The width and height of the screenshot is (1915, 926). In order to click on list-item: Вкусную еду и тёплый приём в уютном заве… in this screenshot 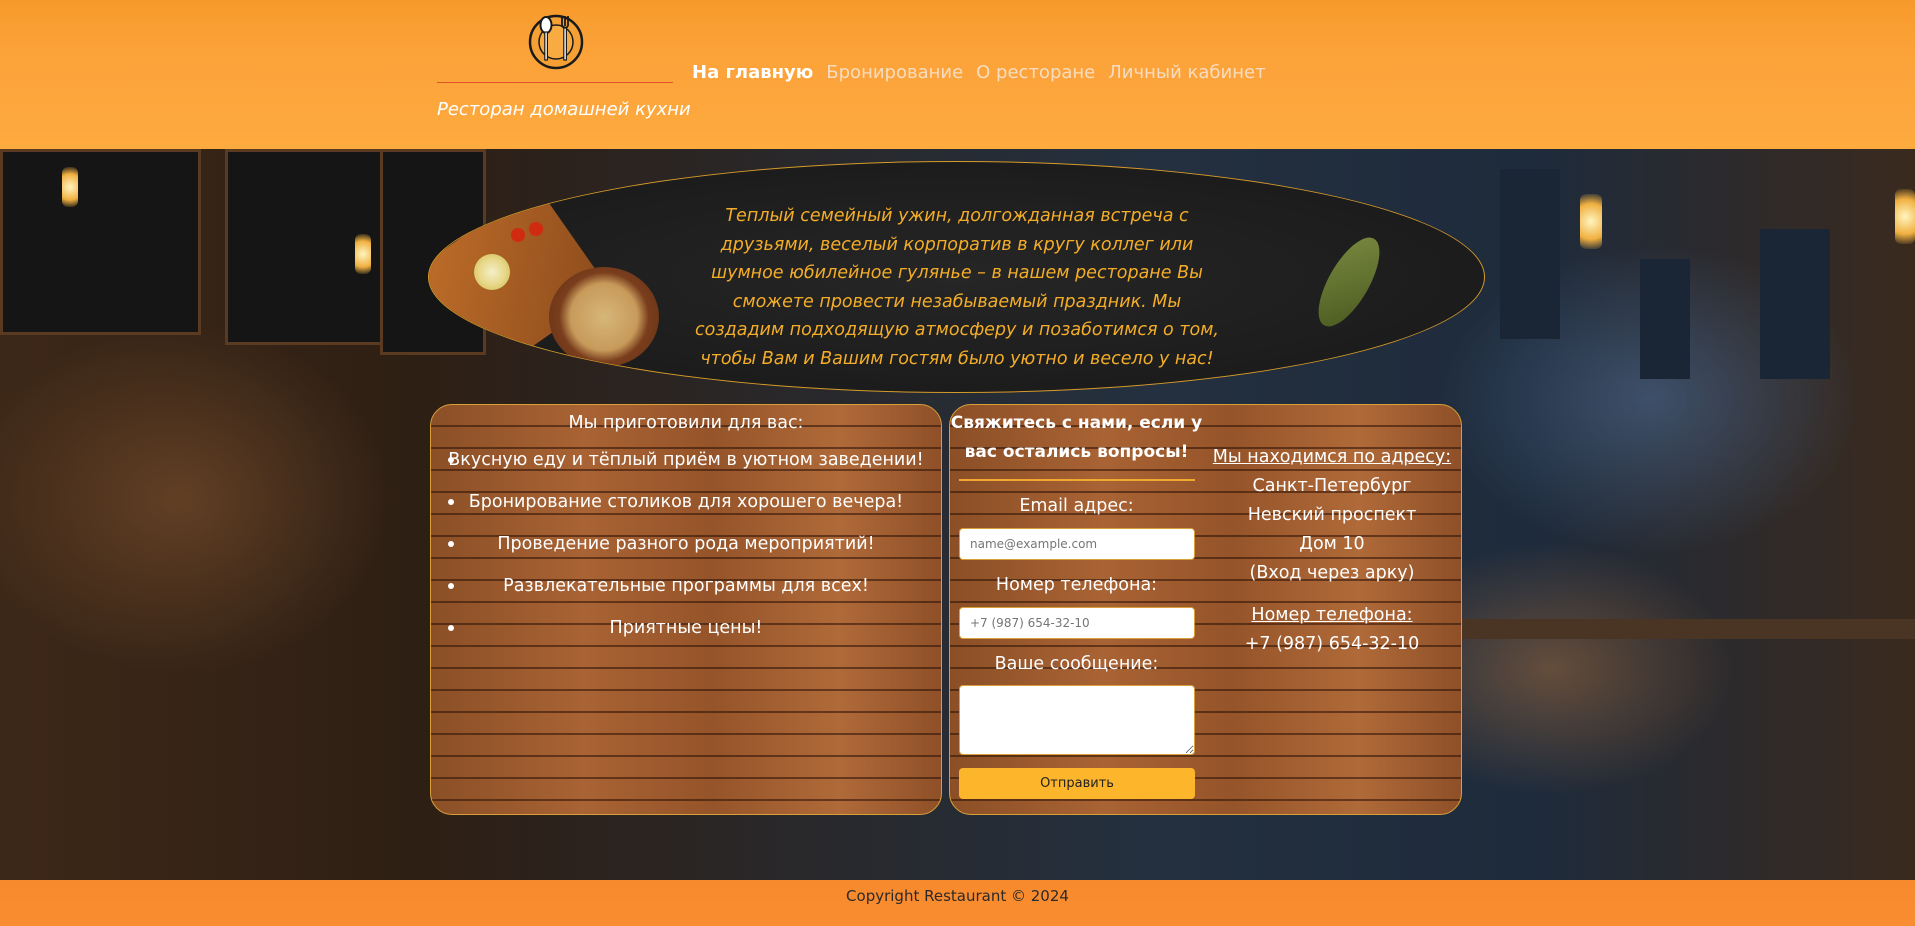, I will do `click(686, 468)`.